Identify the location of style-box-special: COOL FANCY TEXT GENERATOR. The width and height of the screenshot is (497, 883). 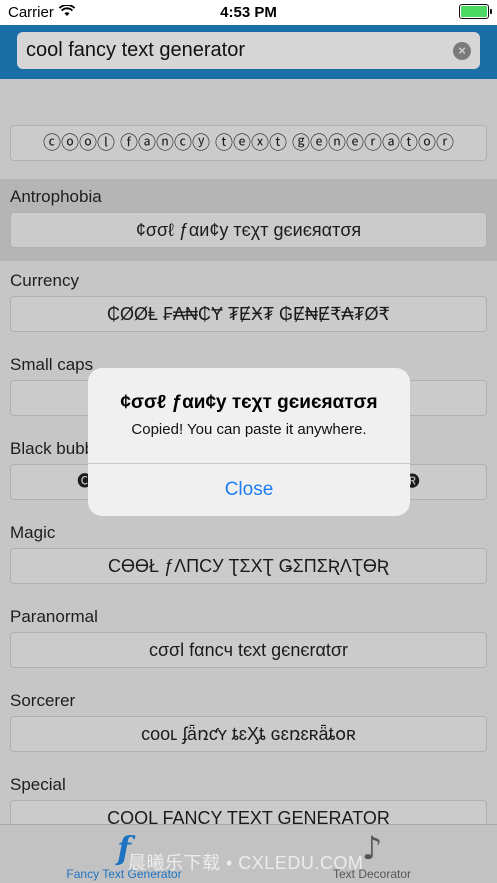
(248, 812).